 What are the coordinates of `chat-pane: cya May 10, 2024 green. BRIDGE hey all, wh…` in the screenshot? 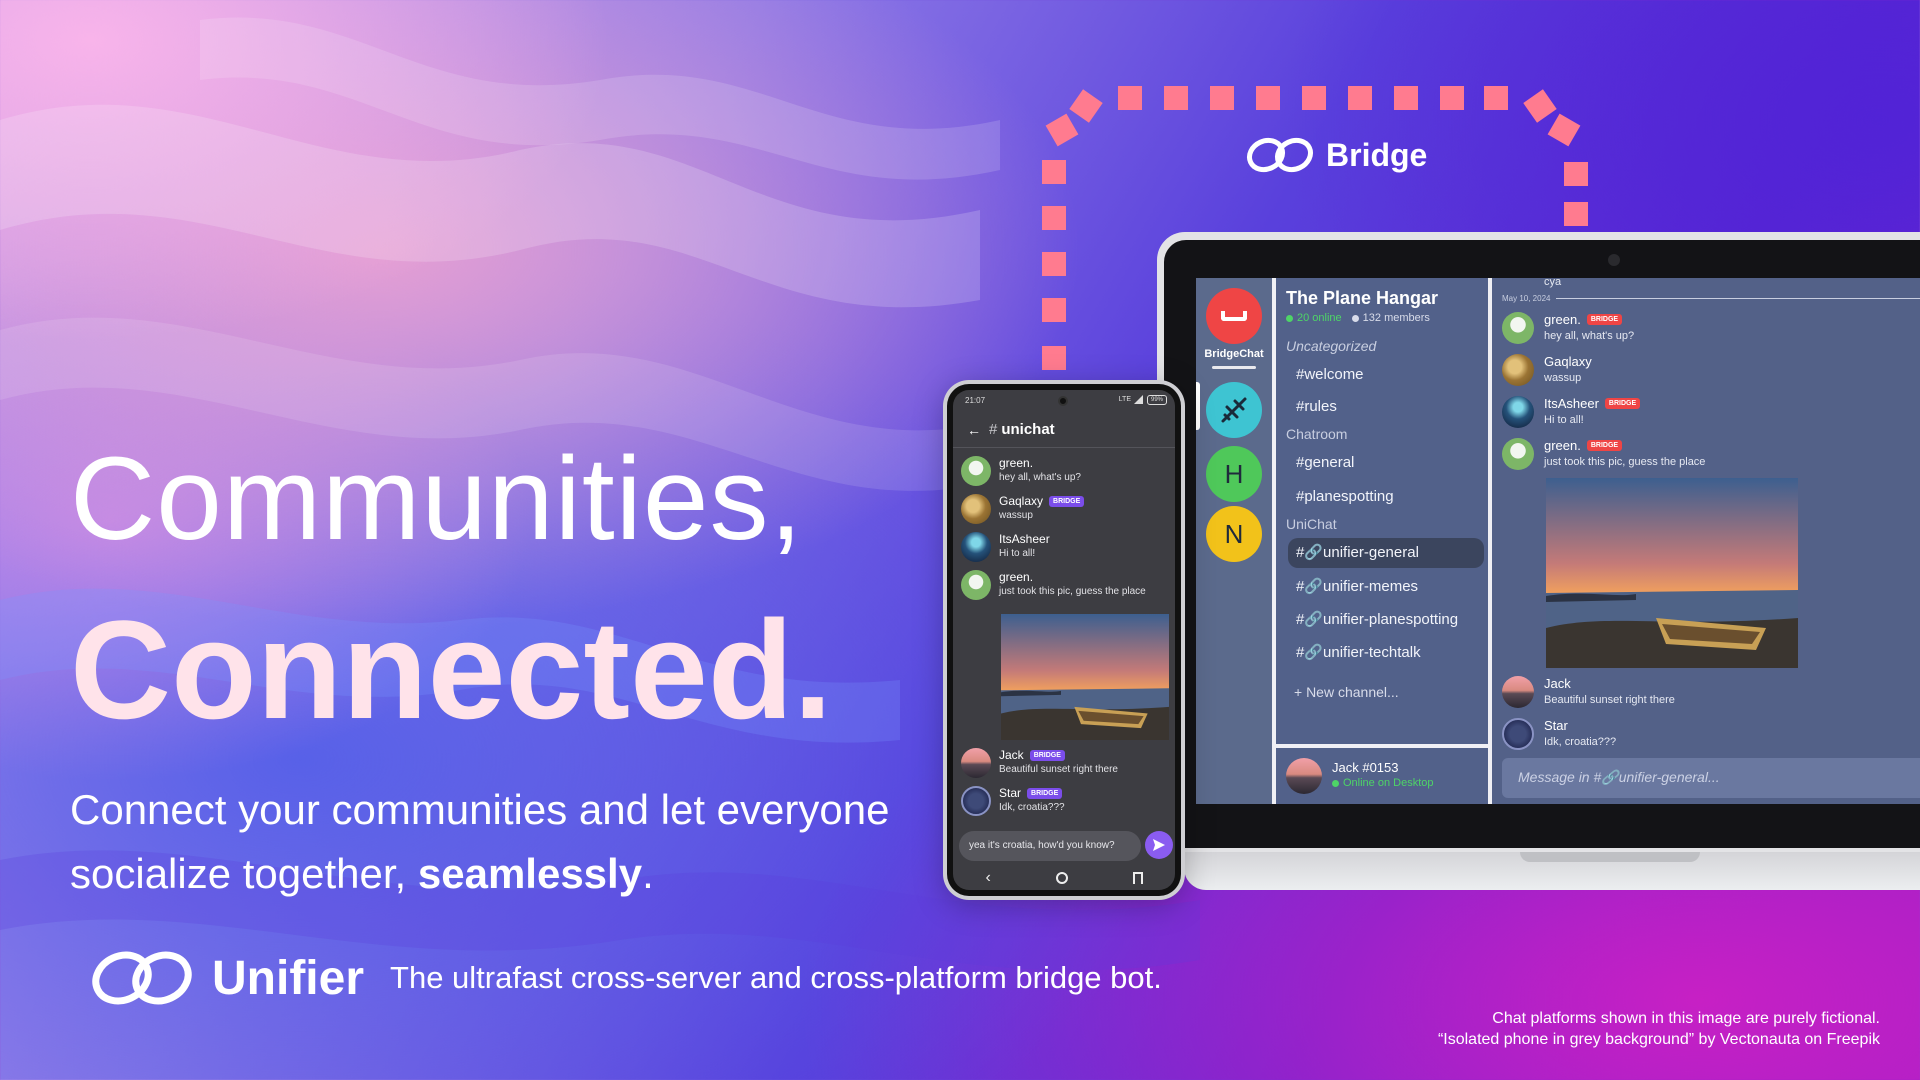 It's located at (1706, 541).